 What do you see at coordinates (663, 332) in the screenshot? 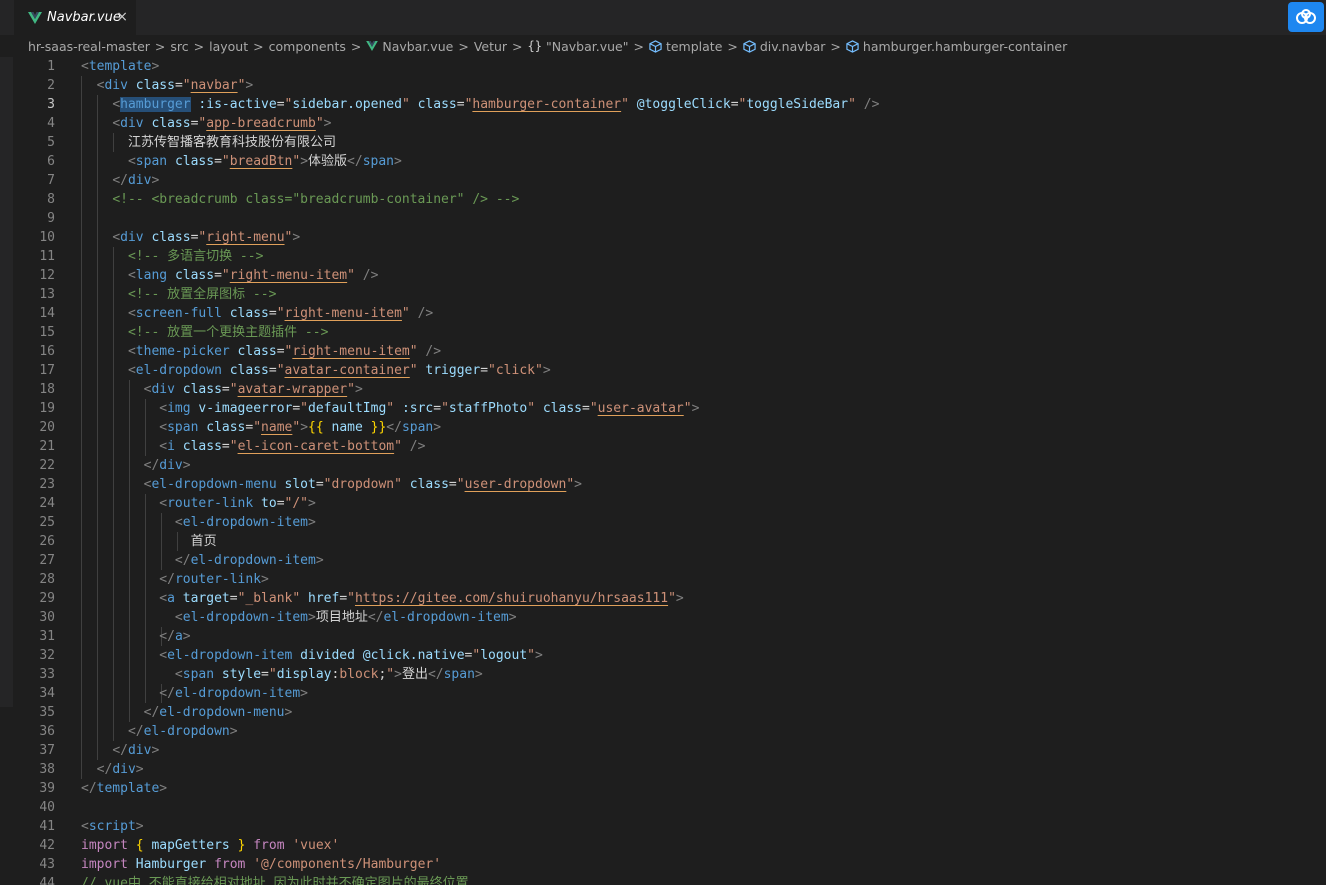
I see `code-line: 15 <!-- 放置一个更换主题插件 -->` at bounding box center [663, 332].